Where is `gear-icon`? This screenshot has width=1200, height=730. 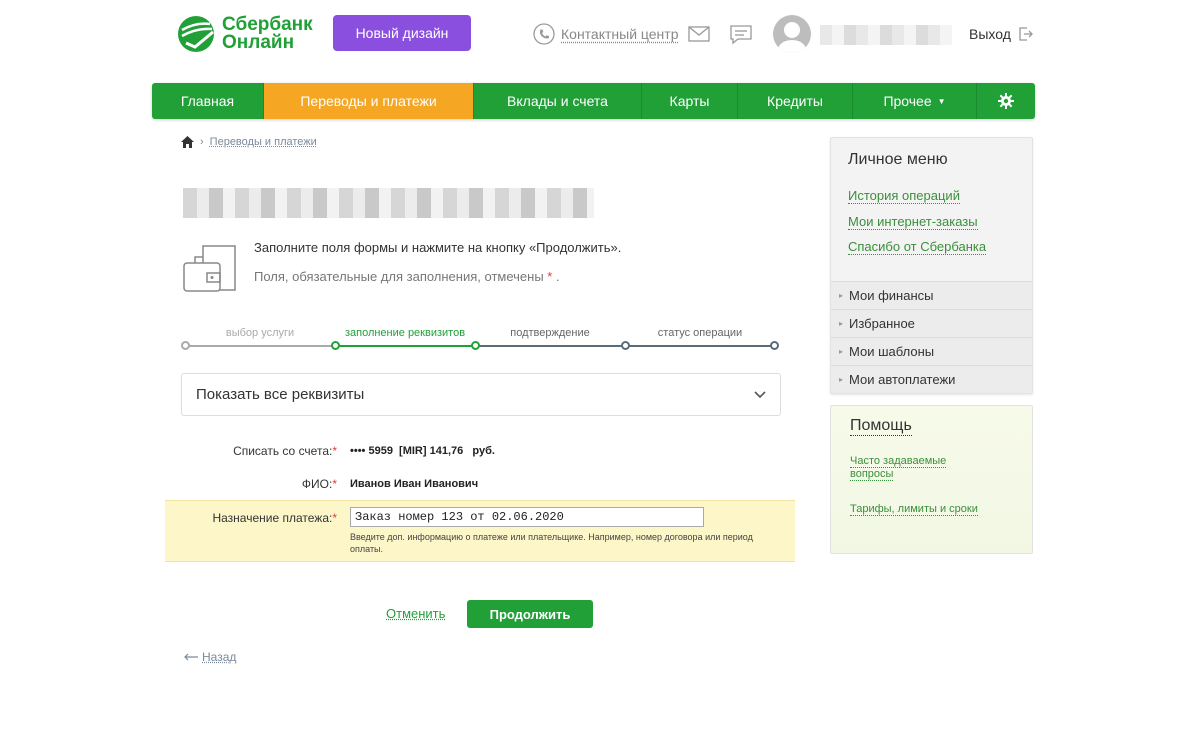 gear-icon is located at coordinates (1006, 101).